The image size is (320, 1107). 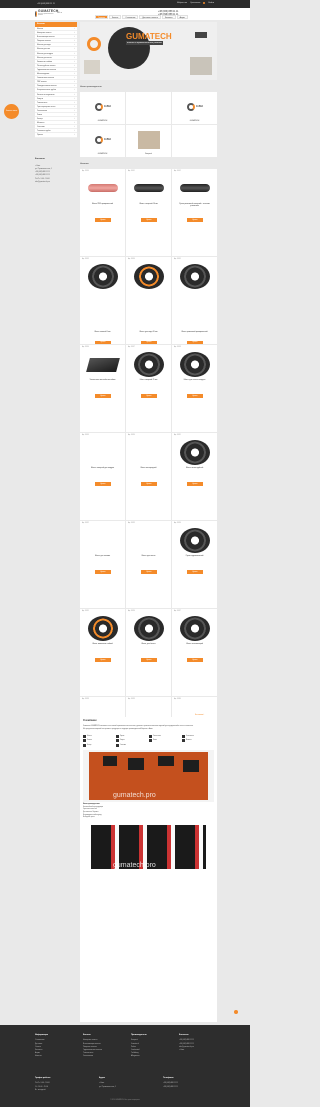 What do you see at coordinates (148, 644) in the screenshot?
I see `product-name: Шланг для бетона` at bounding box center [148, 644].